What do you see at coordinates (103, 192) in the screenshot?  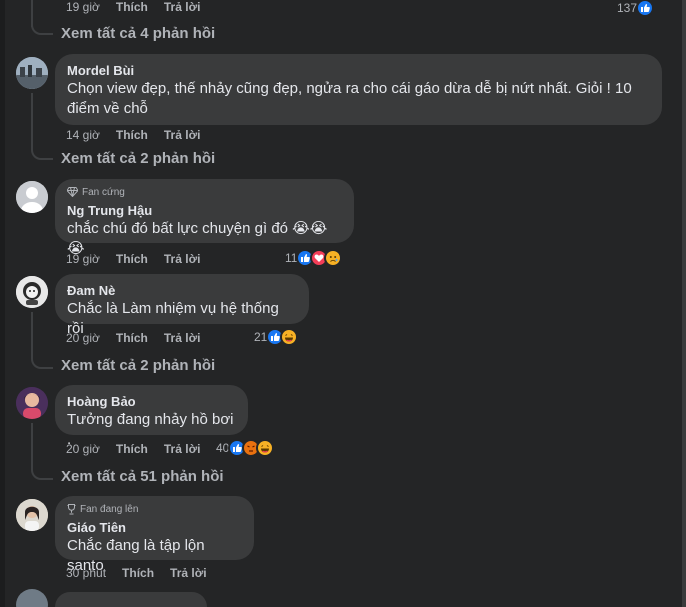 I see `badge-label: Fan cứng` at bounding box center [103, 192].